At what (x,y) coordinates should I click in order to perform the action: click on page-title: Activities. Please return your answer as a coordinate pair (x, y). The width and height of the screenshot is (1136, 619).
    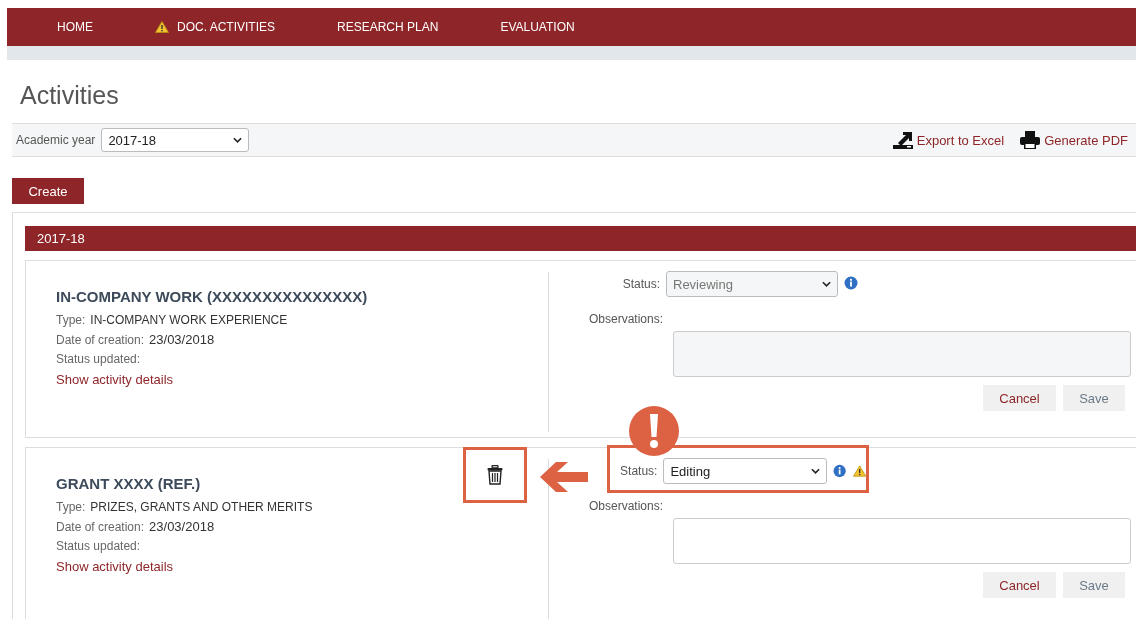
    Looking at the image, I should click on (70, 95).